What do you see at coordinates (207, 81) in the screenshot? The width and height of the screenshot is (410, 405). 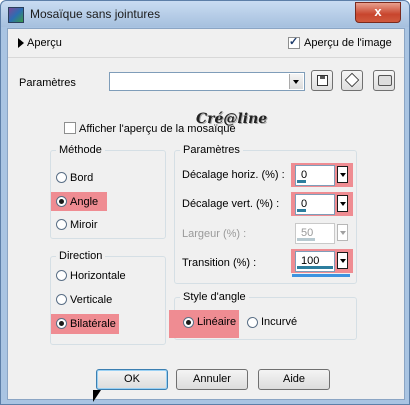 I see `presets-dropdown` at bounding box center [207, 81].